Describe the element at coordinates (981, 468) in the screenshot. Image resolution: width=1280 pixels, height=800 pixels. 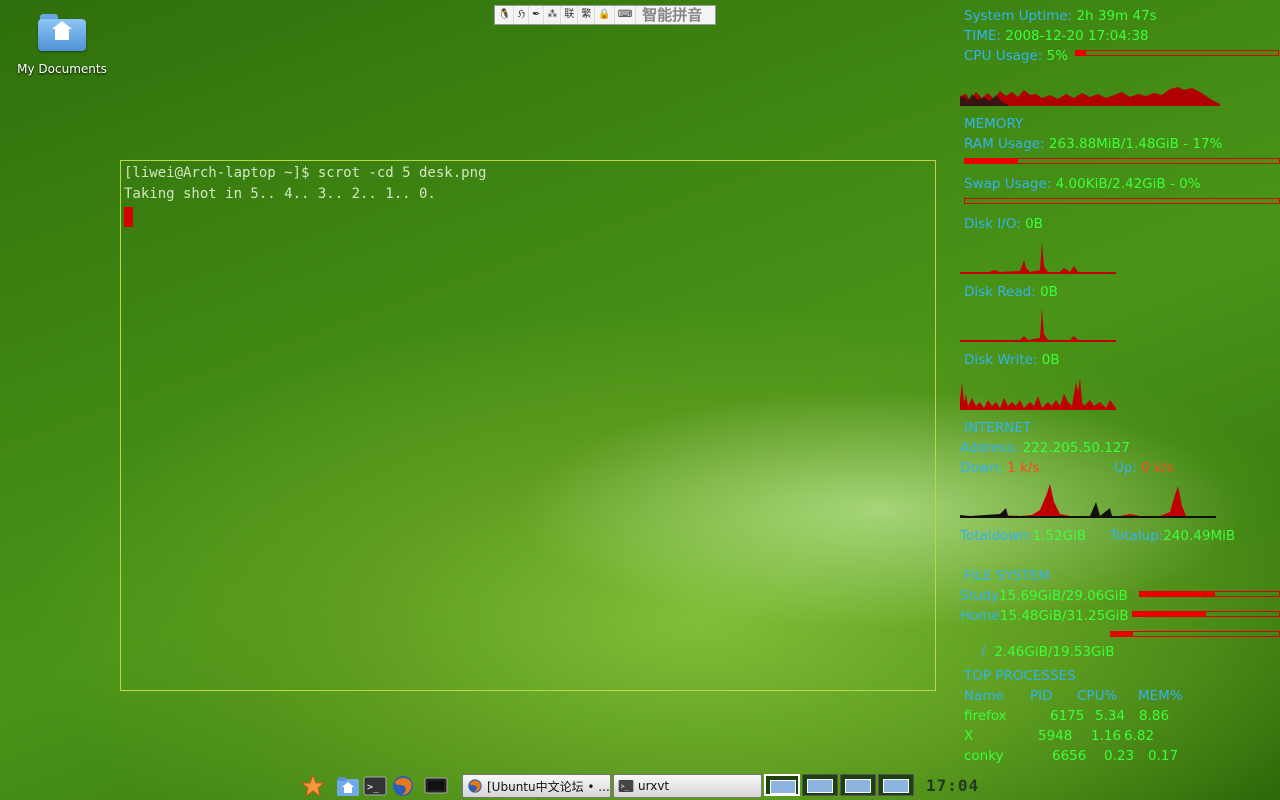
I see `down-label: Down:` at that location.